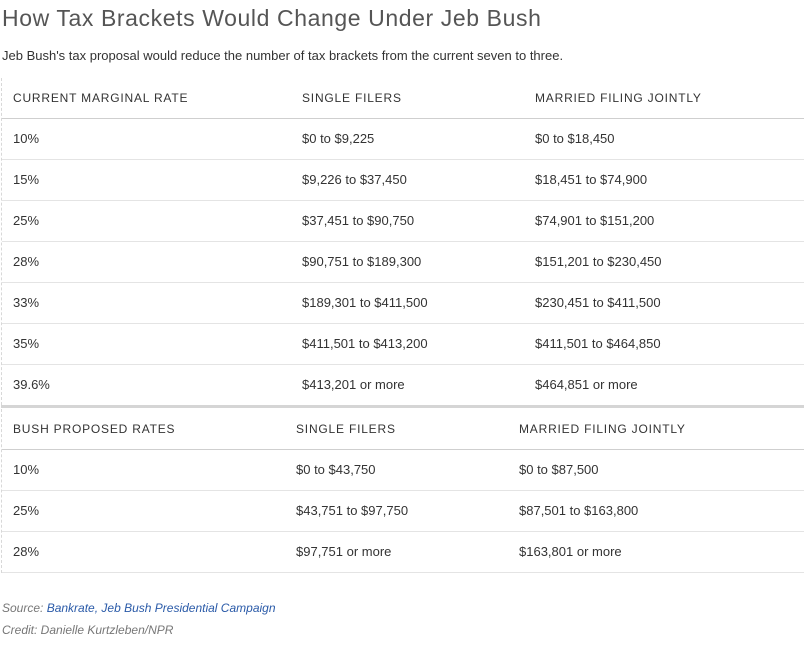 This screenshot has width=804, height=648. I want to click on table-row: 28% $97,751 or more $163,801 or more, so click(403, 552).